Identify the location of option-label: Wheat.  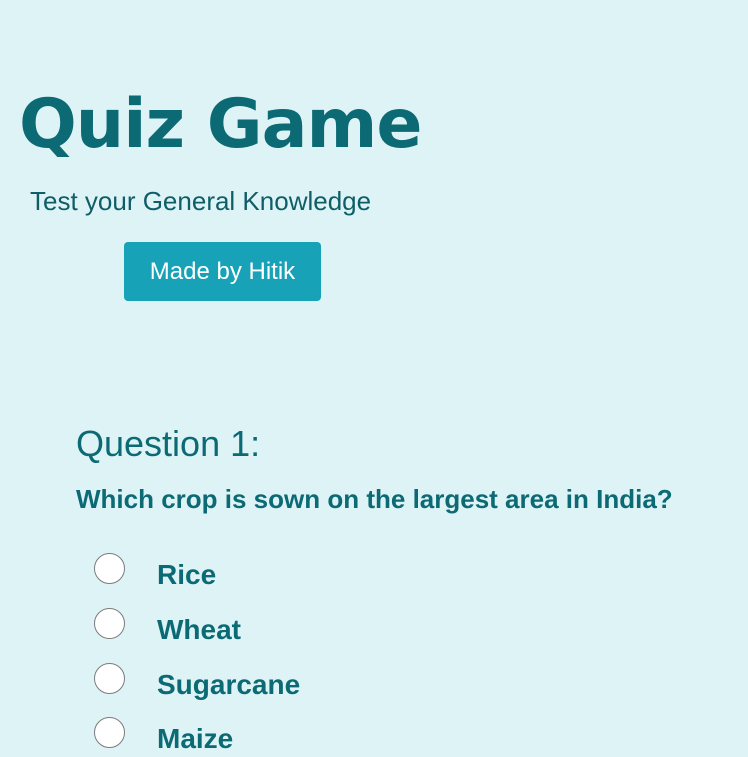
(199, 629).